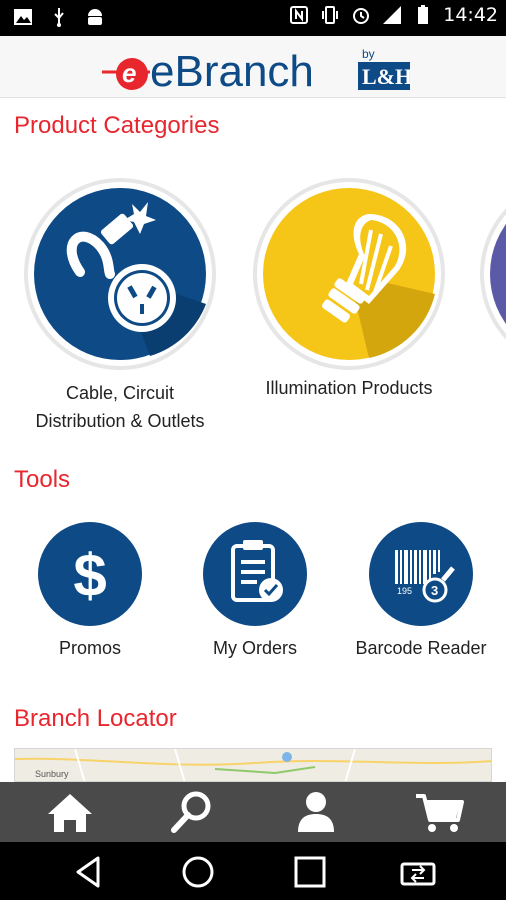 The image size is (506, 900). I want to click on recents-icon, so click(310, 872).